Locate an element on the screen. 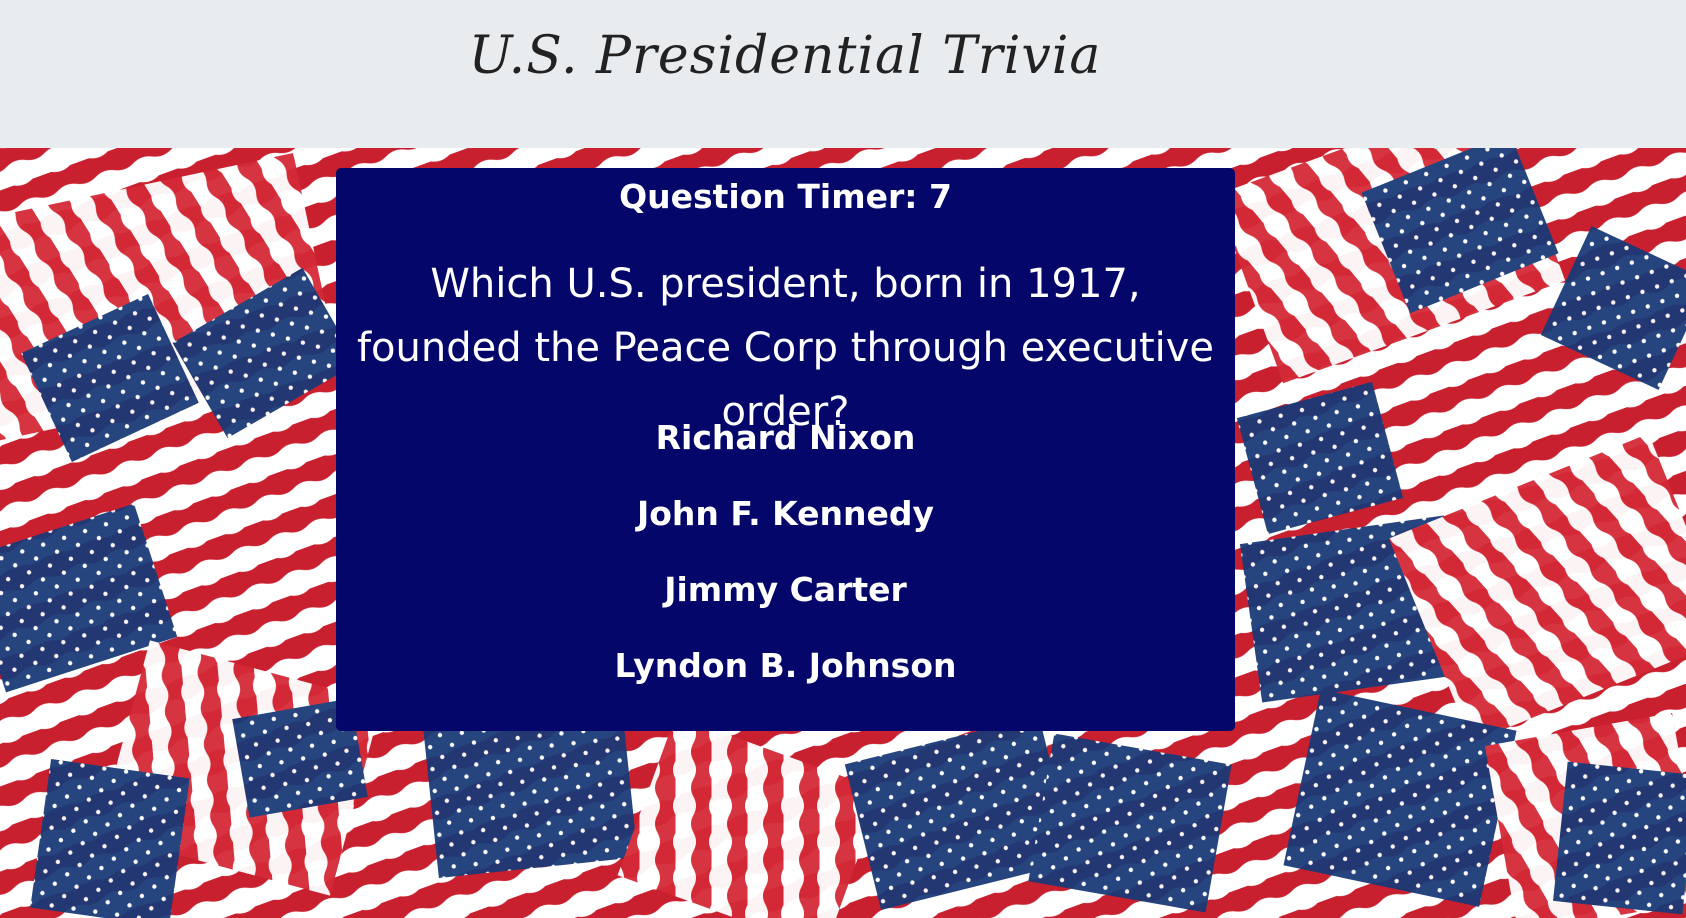 Image resolution: width=1686 pixels, height=918 pixels. site-title: U.S. Presidential Trivia is located at coordinates (785, 56).